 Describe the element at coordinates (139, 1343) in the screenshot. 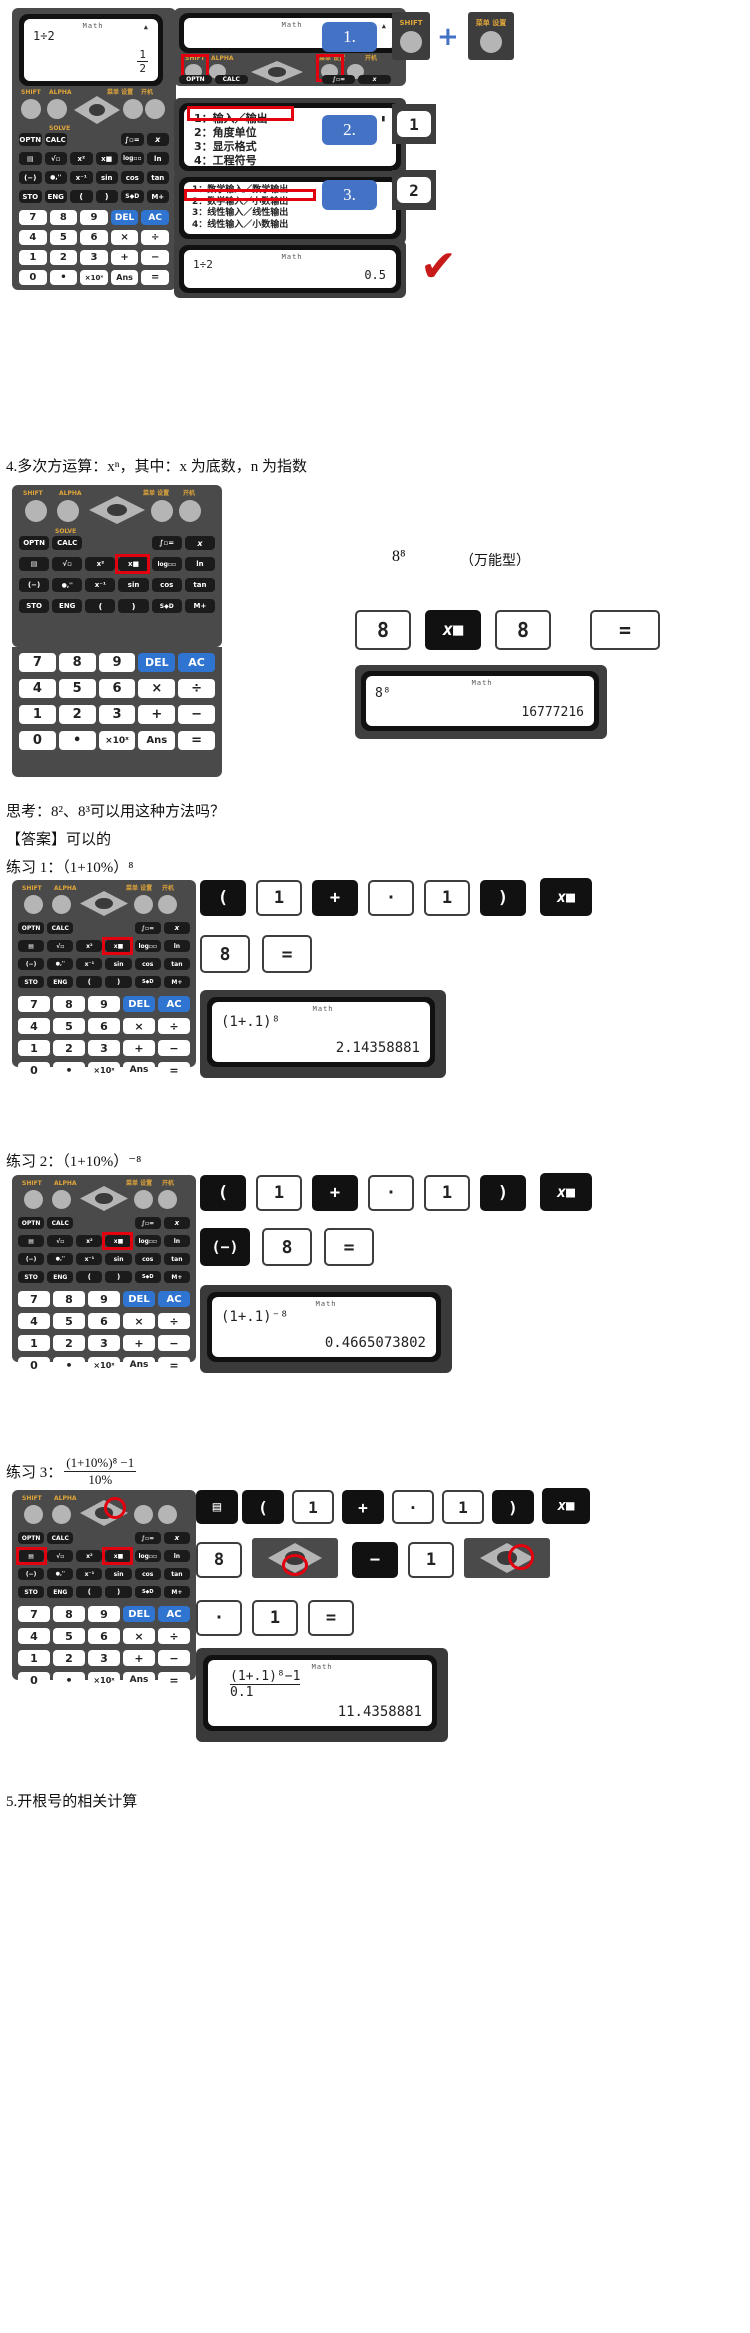

I see `e2-key-plus: +` at that location.